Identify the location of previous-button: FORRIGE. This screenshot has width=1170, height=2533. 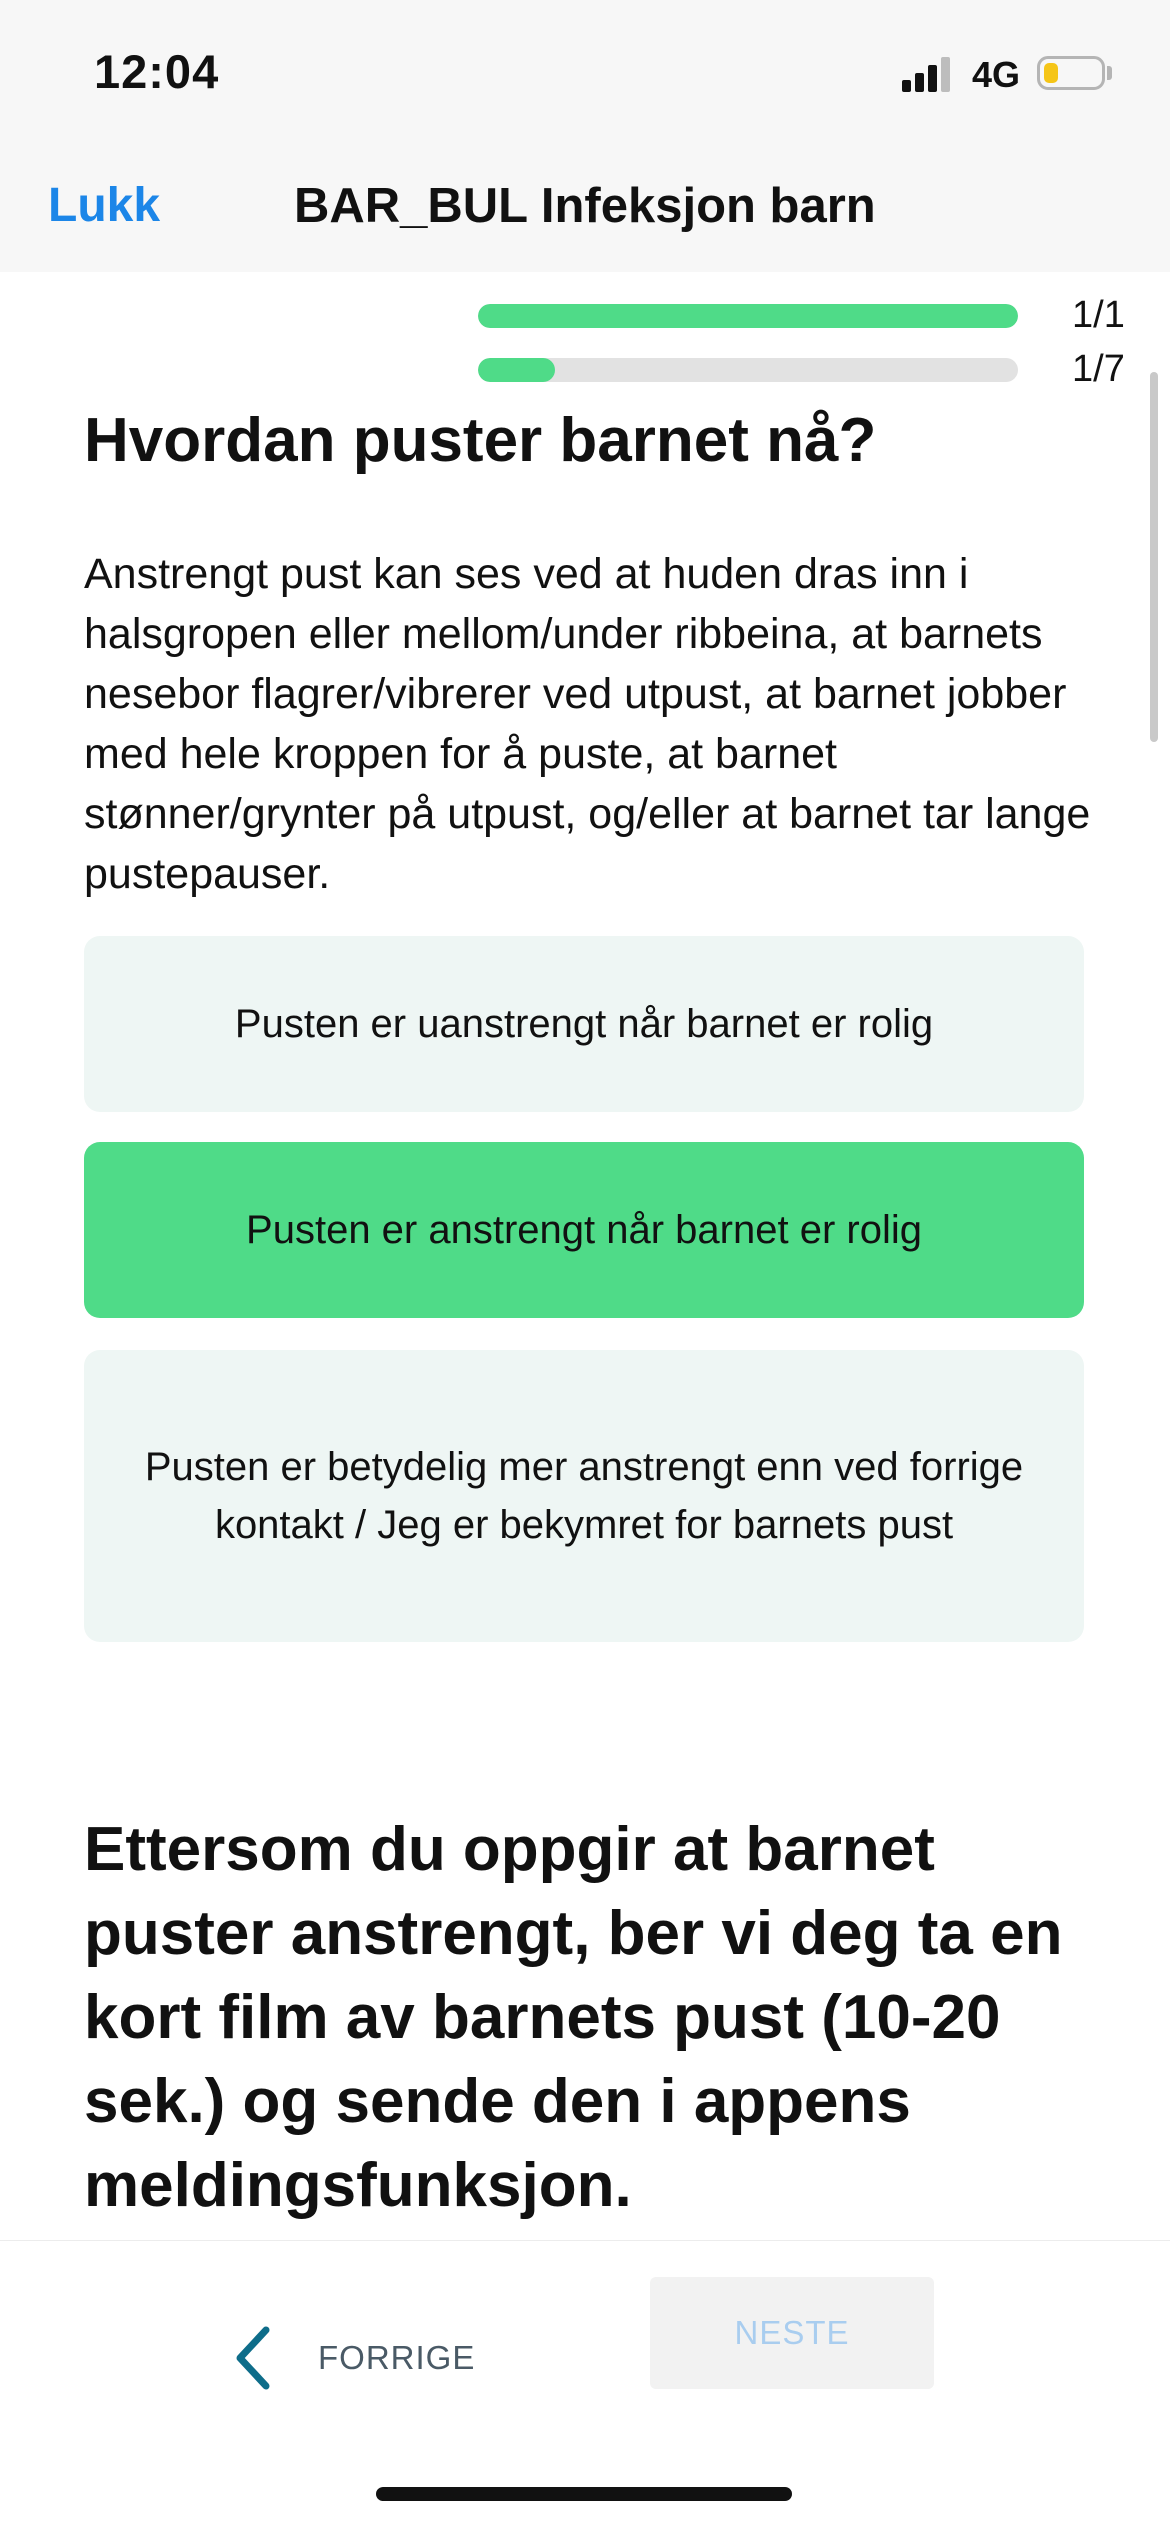
(353, 2358).